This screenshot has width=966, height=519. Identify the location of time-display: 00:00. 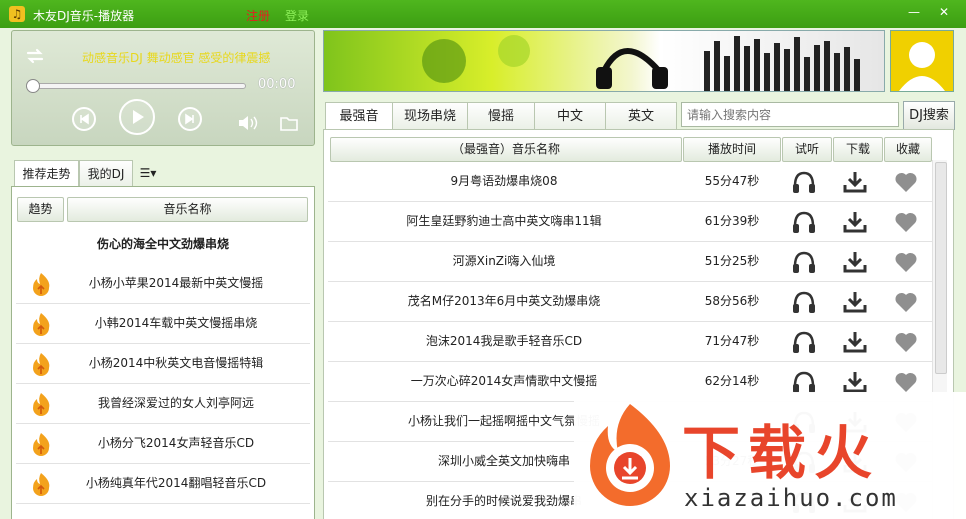
(277, 84).